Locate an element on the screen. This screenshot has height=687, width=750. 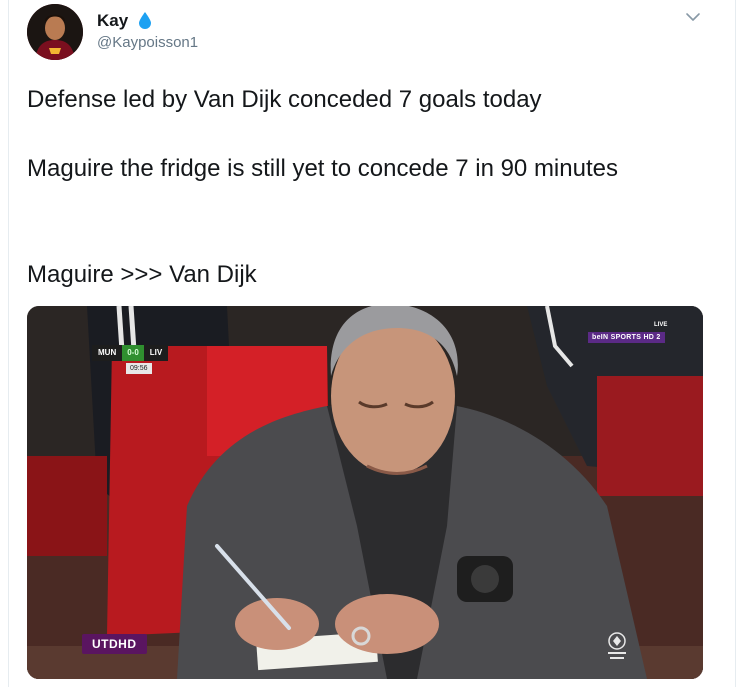
user-handle: @Kaypoisson1 is located at coordinates (147, 42).